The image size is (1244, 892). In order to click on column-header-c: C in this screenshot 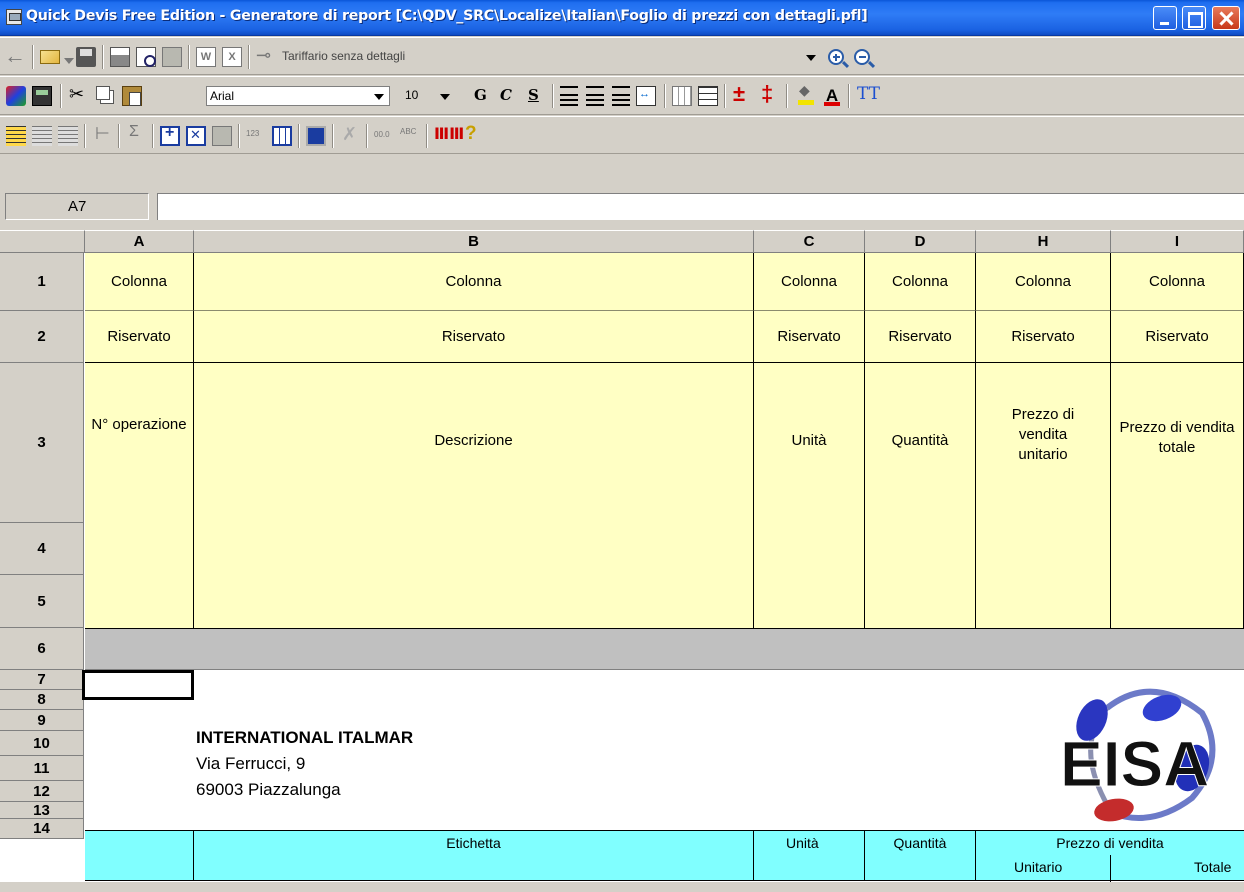, I will do `click(809, 241)`.